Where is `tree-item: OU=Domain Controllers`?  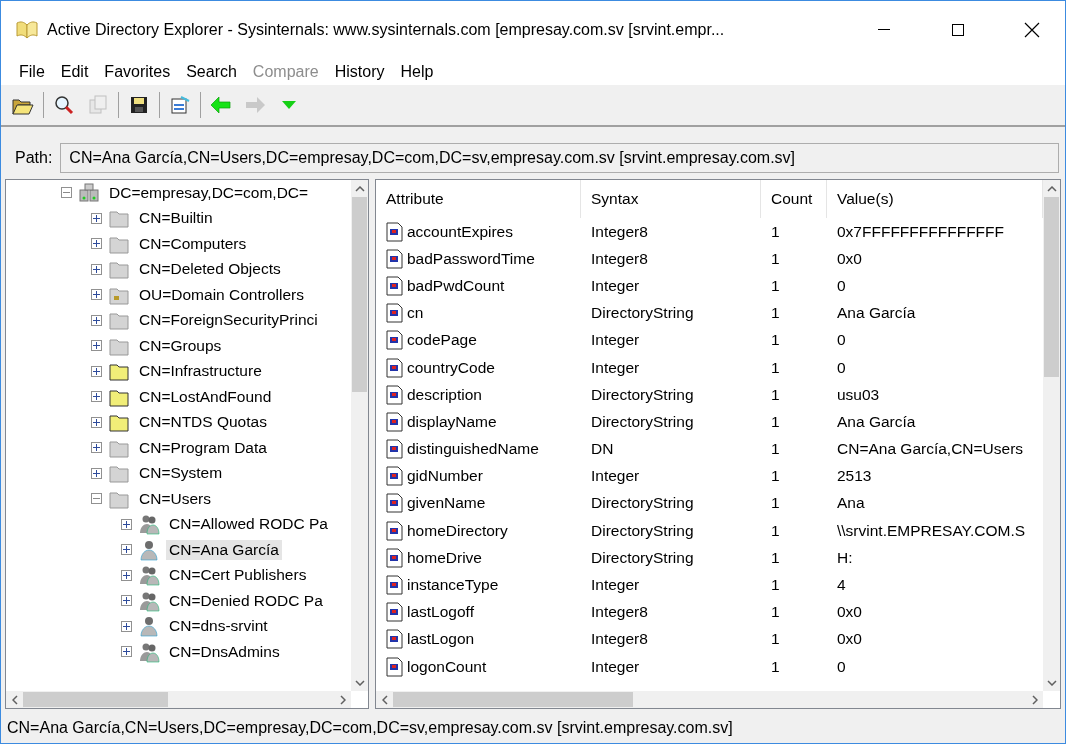 tree-item: OU=Domain Controllers is located at coordinates (221, 294).